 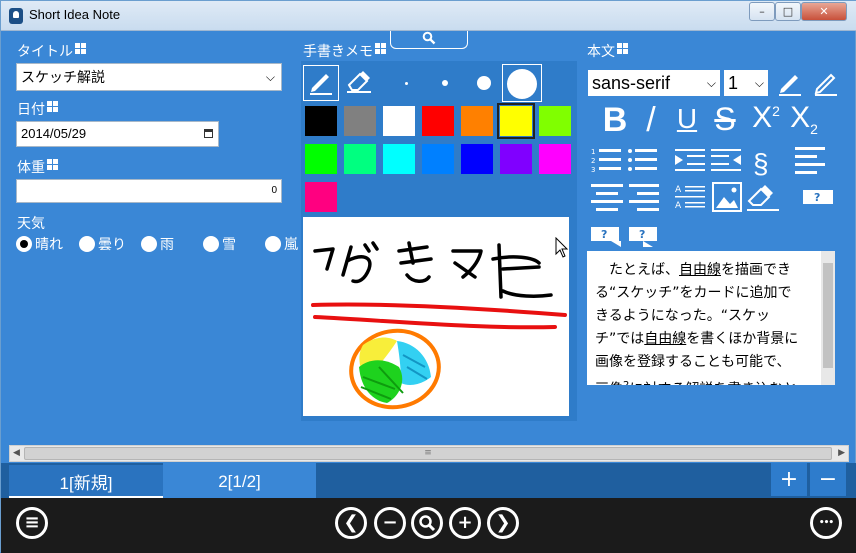 I want to click on horizontal-scrollbar: ◀ ≡ ▶, so click(x=429, y=453).